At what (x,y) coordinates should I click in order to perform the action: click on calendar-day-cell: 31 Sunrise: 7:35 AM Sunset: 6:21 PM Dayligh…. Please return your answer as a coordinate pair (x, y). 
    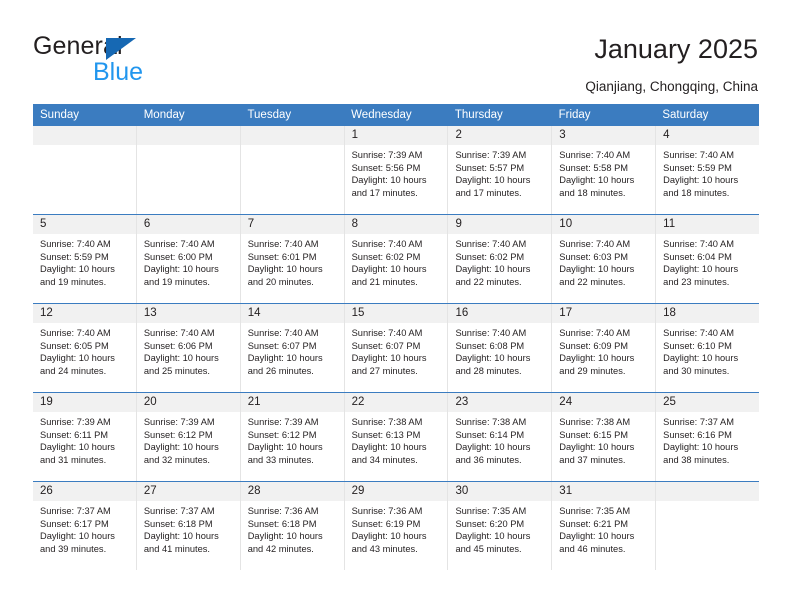
    Looking at the image, I should click on (604, 526).